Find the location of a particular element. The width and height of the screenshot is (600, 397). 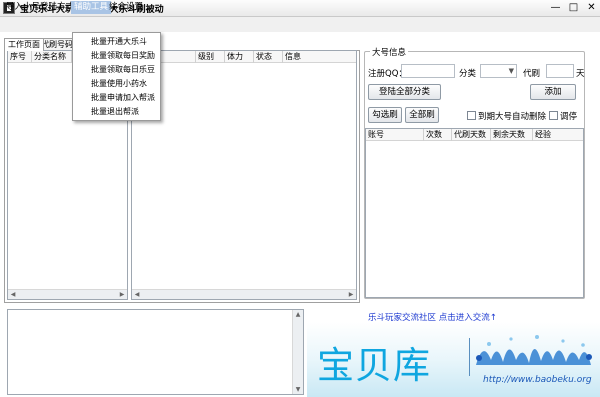

close-button: ✕ is located at coordinates (591, 8).